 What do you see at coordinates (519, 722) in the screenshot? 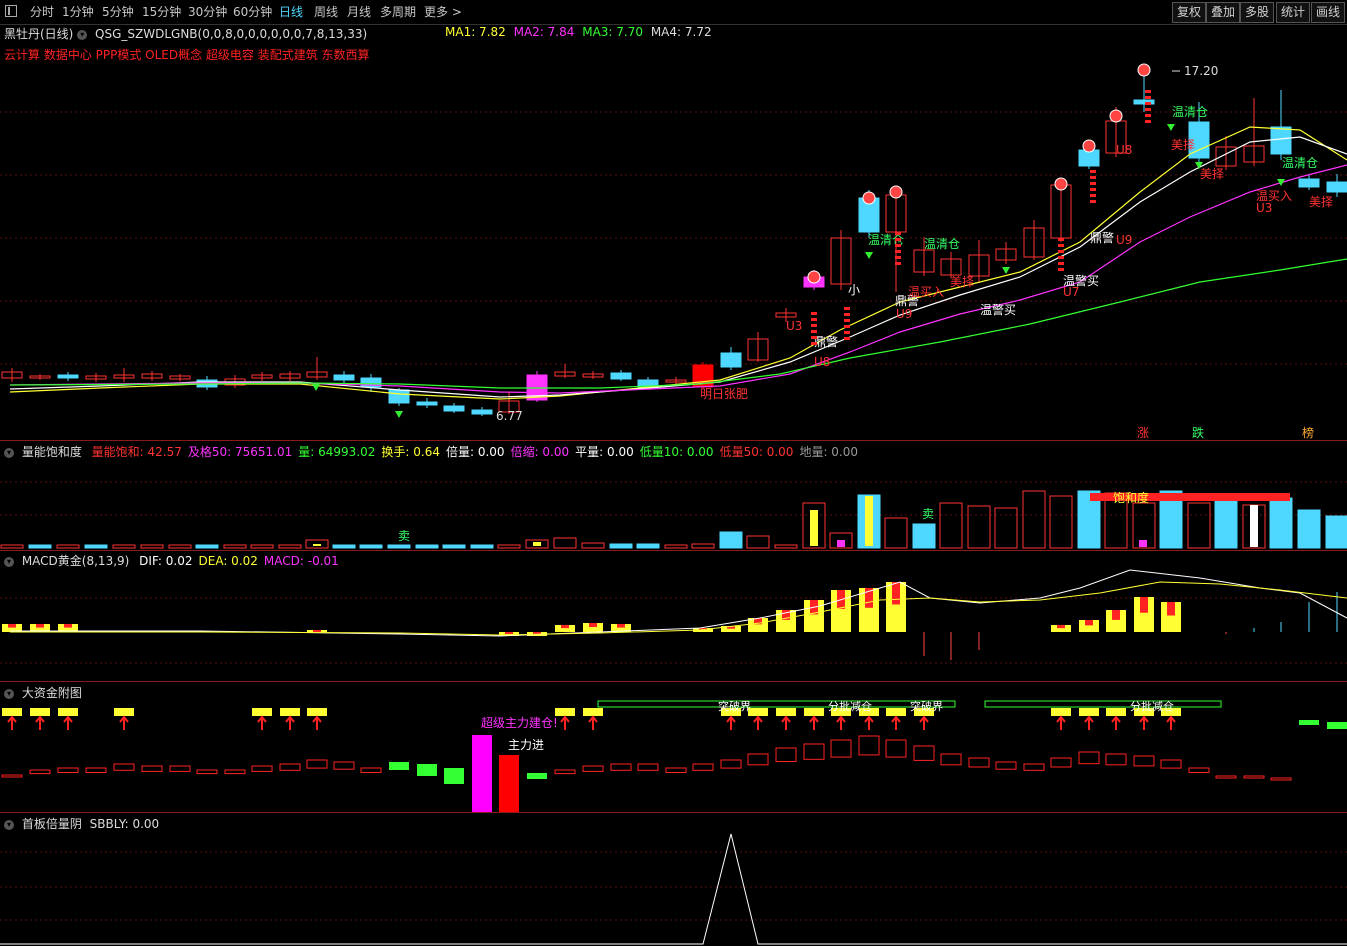
I see `fund-label: 超级主力建仓!` at bounding box center [519, 722].